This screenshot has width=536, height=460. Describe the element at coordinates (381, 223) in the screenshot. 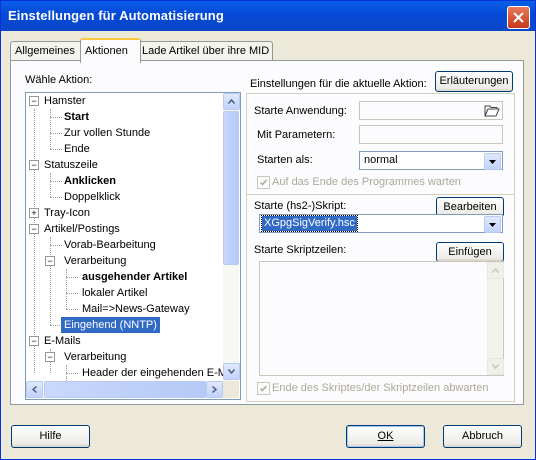

I see `script-select: XGpgSigVerify.hsc` at that location.